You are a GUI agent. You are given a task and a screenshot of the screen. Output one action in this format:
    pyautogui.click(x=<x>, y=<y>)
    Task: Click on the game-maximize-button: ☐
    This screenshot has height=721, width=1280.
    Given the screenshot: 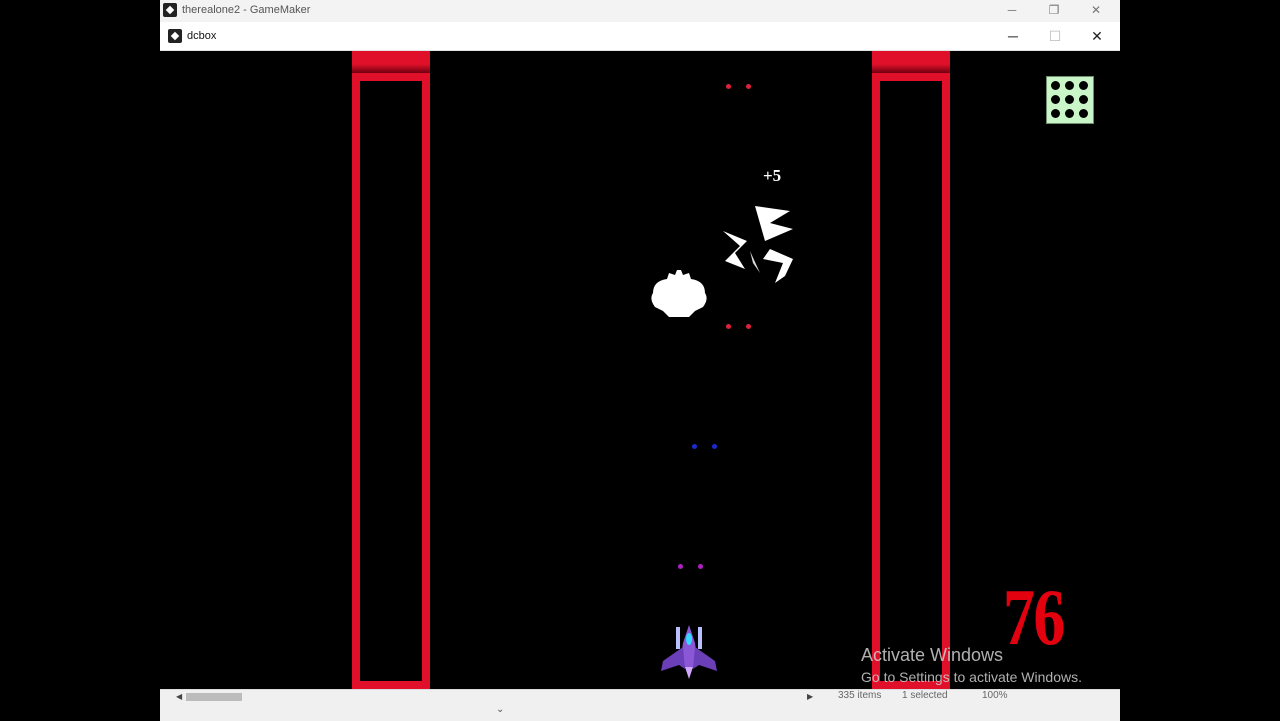 What is the action you would take?
    pyautogui.click(x=1055, y=36)
    